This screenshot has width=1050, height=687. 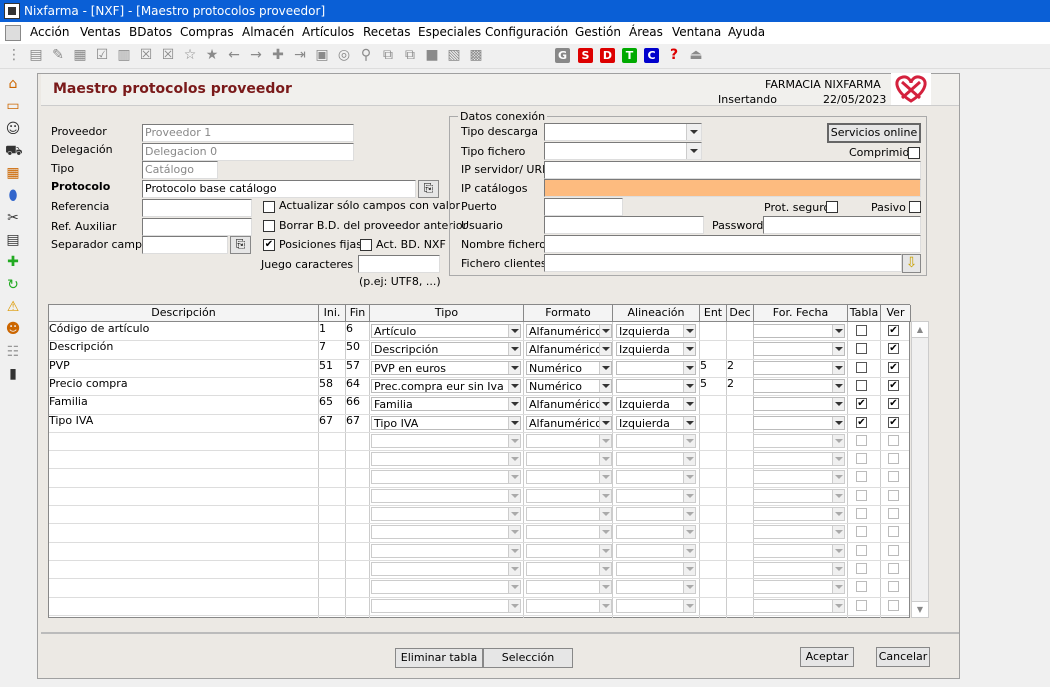 What do you see at coordinates (646, 32) in the screenshot?
I see `menu-10: Áreas` at bounding box center [646, 32].